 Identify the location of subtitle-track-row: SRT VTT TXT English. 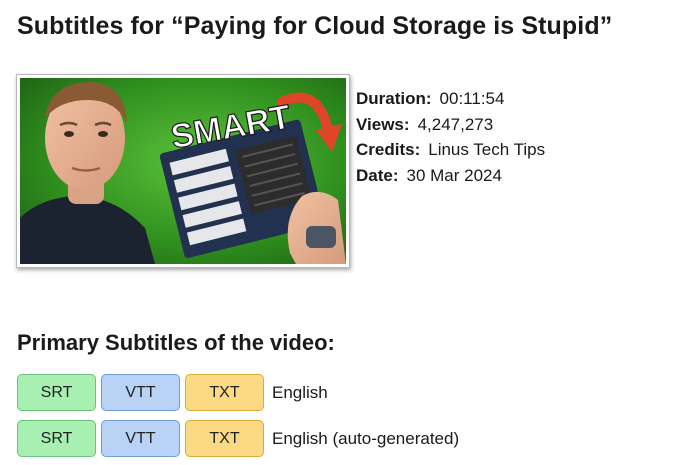
(172, 392).